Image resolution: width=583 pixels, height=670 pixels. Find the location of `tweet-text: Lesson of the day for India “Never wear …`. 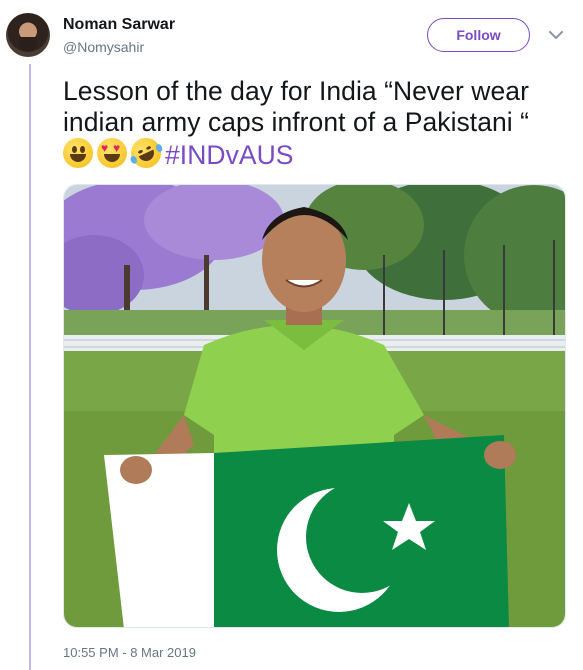

tweet-text: Lesson of the day for India “Never wear … is located at coordinates (315, 124).